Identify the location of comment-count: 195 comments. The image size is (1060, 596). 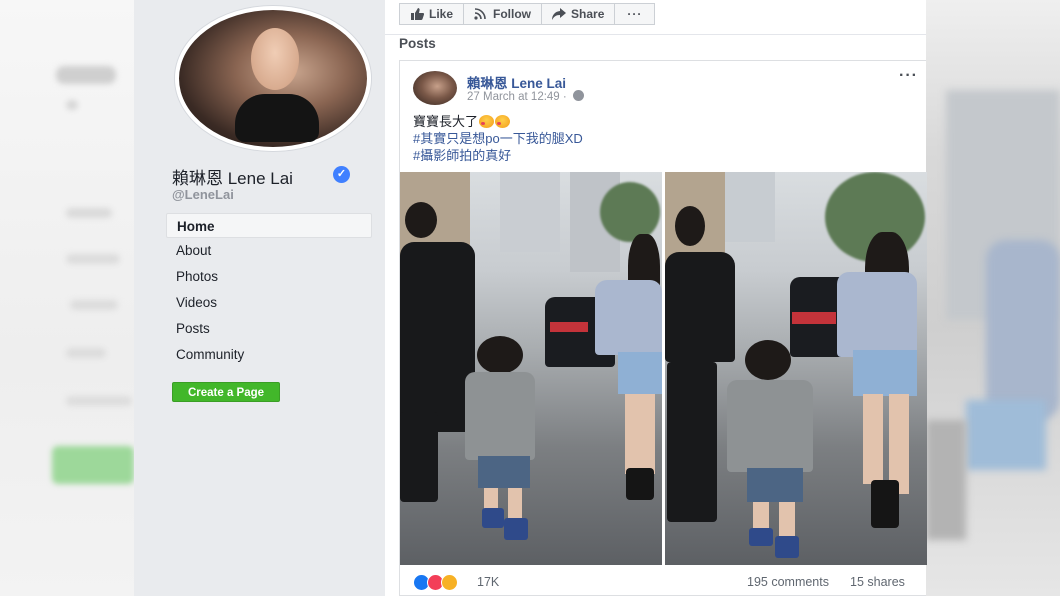
(788, 582).